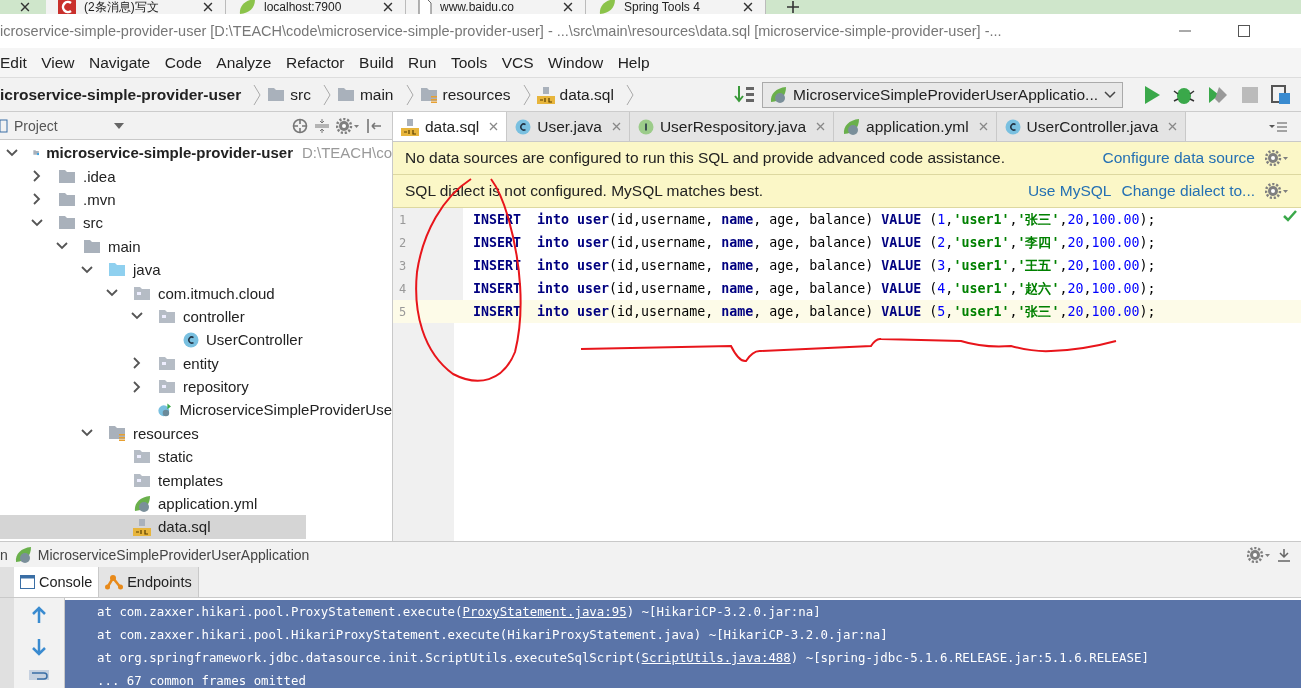 Image resolution: width=1301 pixels, height=688 pixels. I want to click on hide-panel-icon, so click(374, 125).